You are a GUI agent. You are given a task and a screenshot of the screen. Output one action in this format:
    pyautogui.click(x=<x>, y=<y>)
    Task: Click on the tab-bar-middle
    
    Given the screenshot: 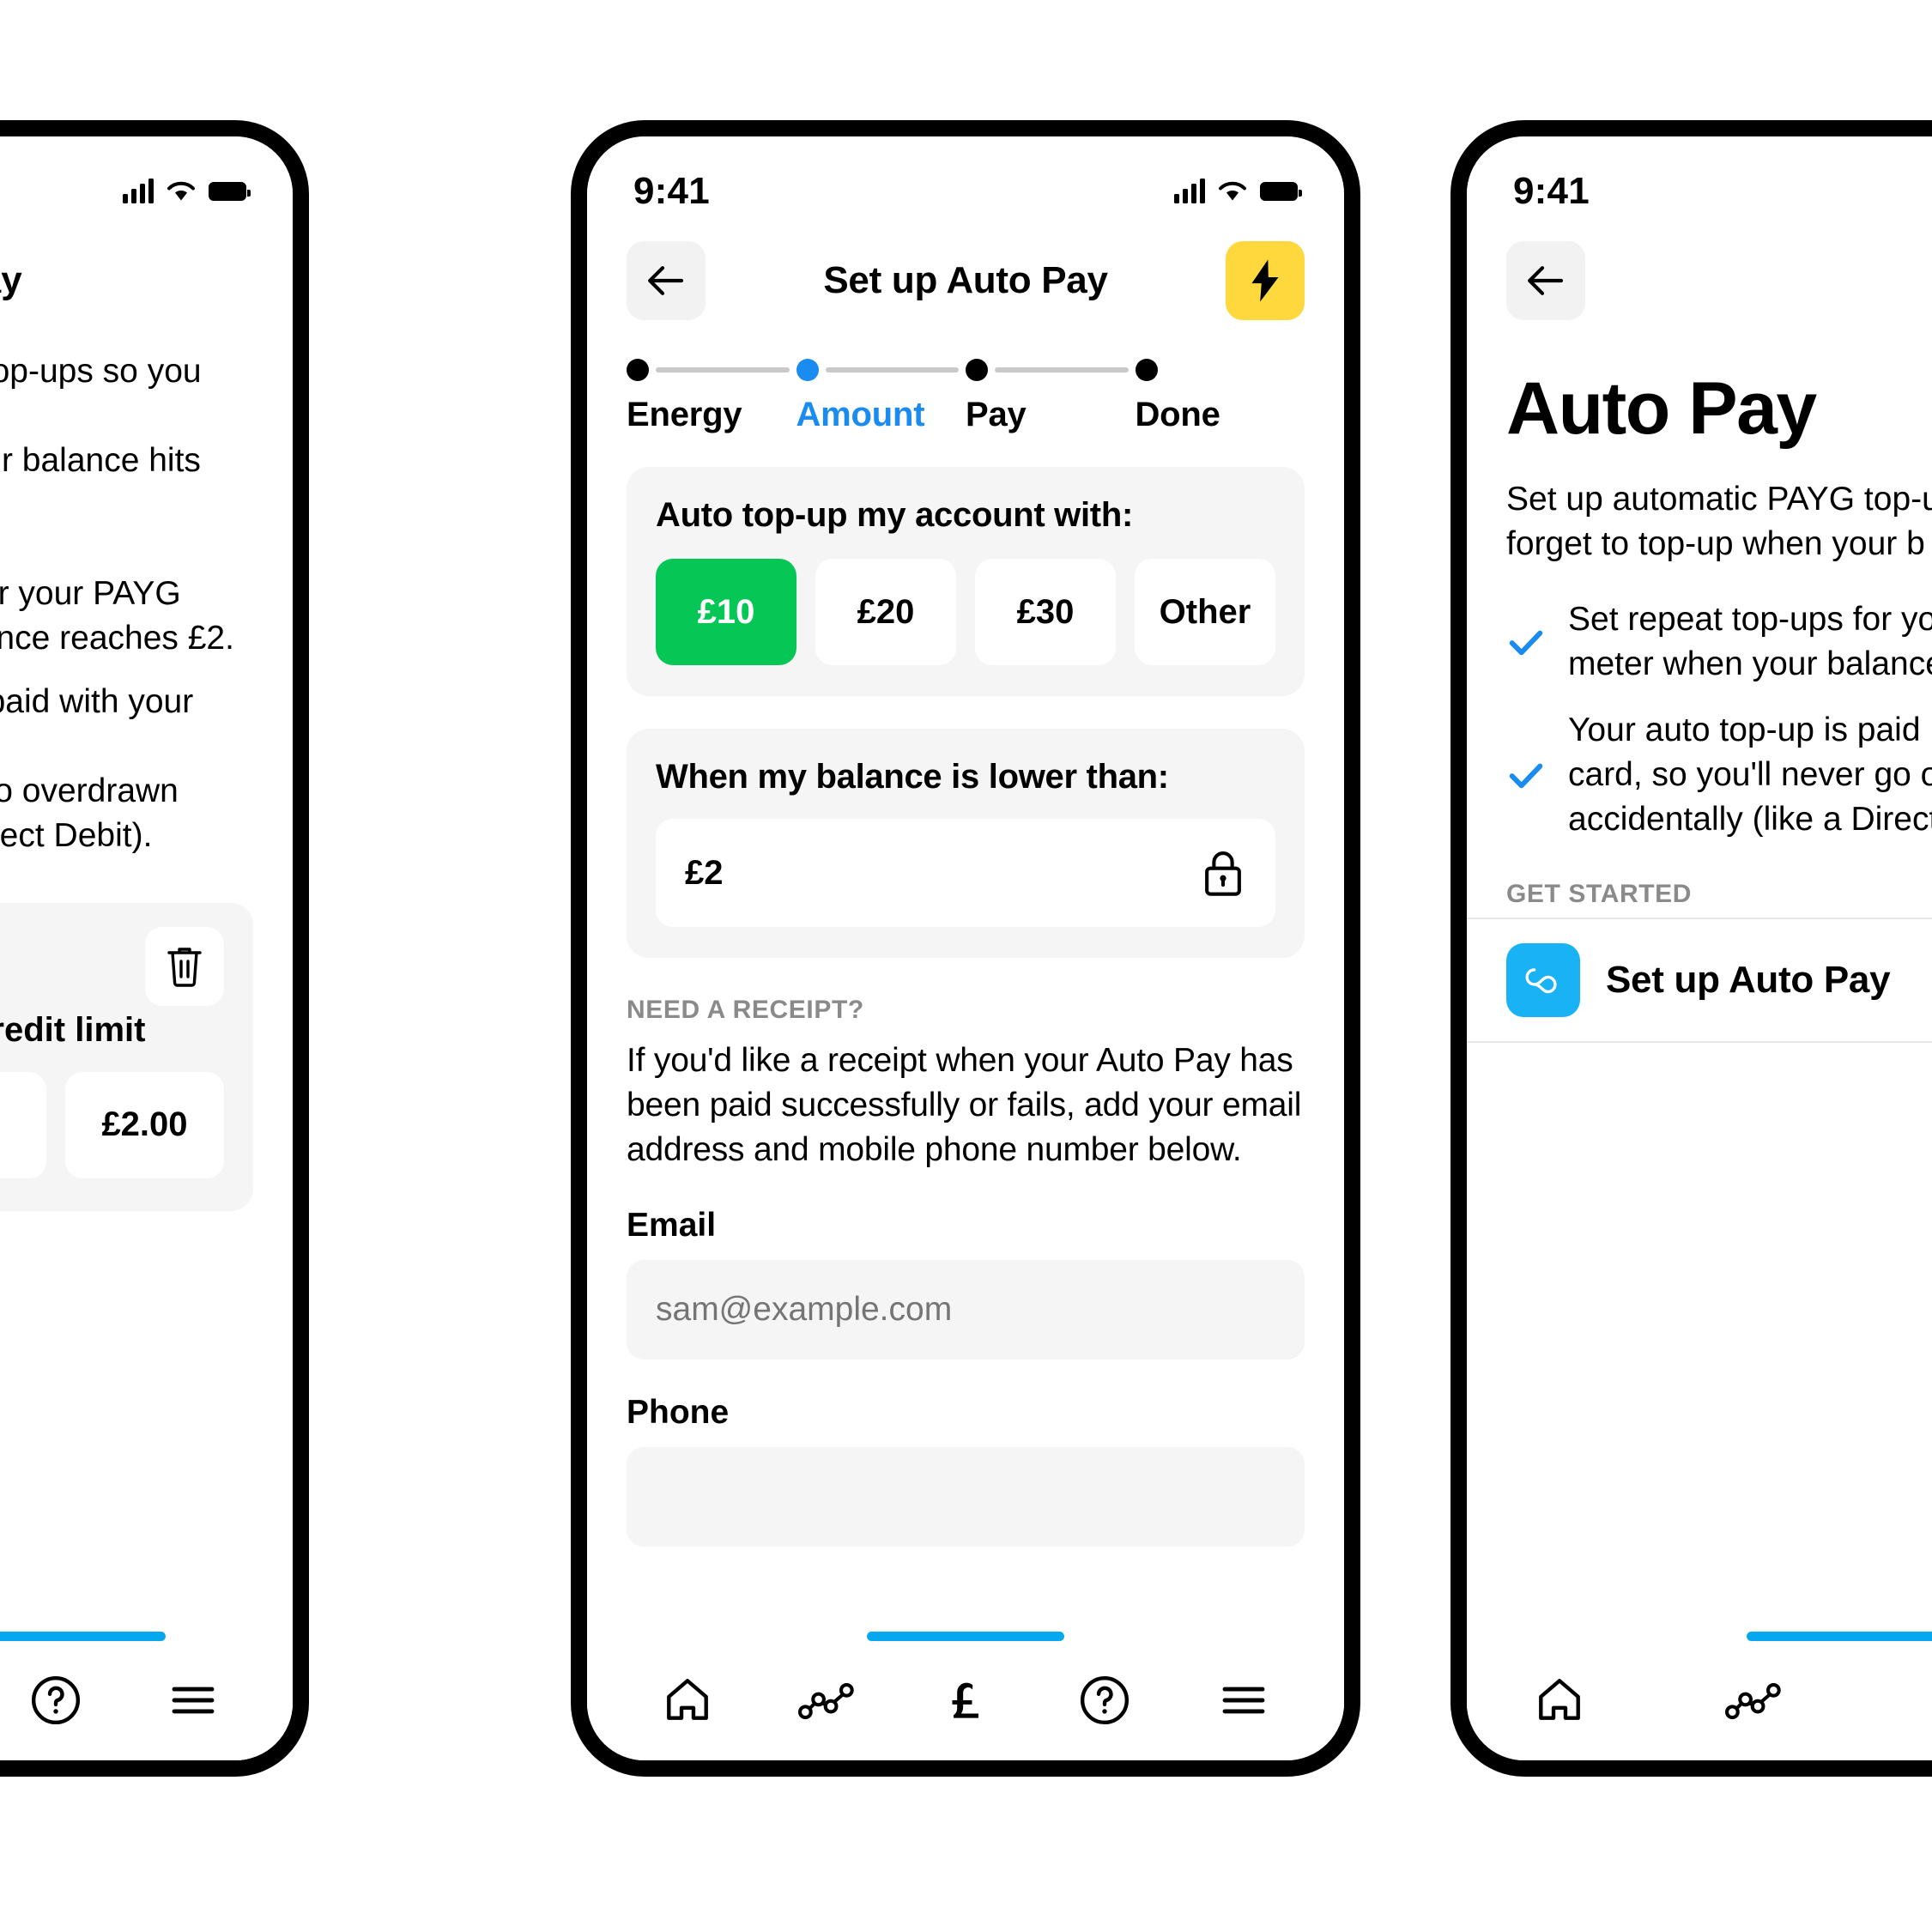 What is the action you would take?
    pyautogui.click(x=965, y=1700)
    